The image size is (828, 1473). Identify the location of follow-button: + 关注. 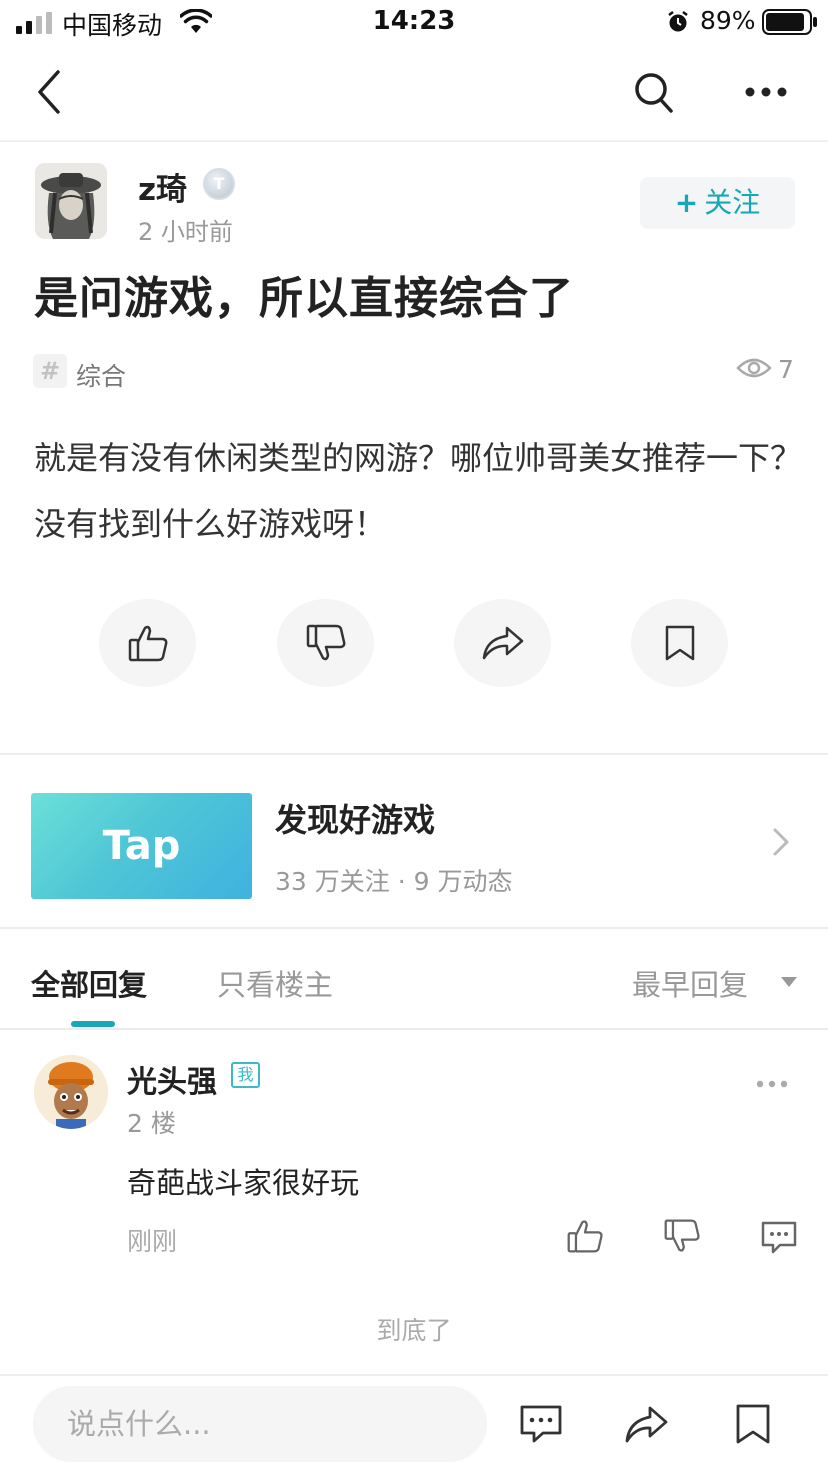
(717, 203).